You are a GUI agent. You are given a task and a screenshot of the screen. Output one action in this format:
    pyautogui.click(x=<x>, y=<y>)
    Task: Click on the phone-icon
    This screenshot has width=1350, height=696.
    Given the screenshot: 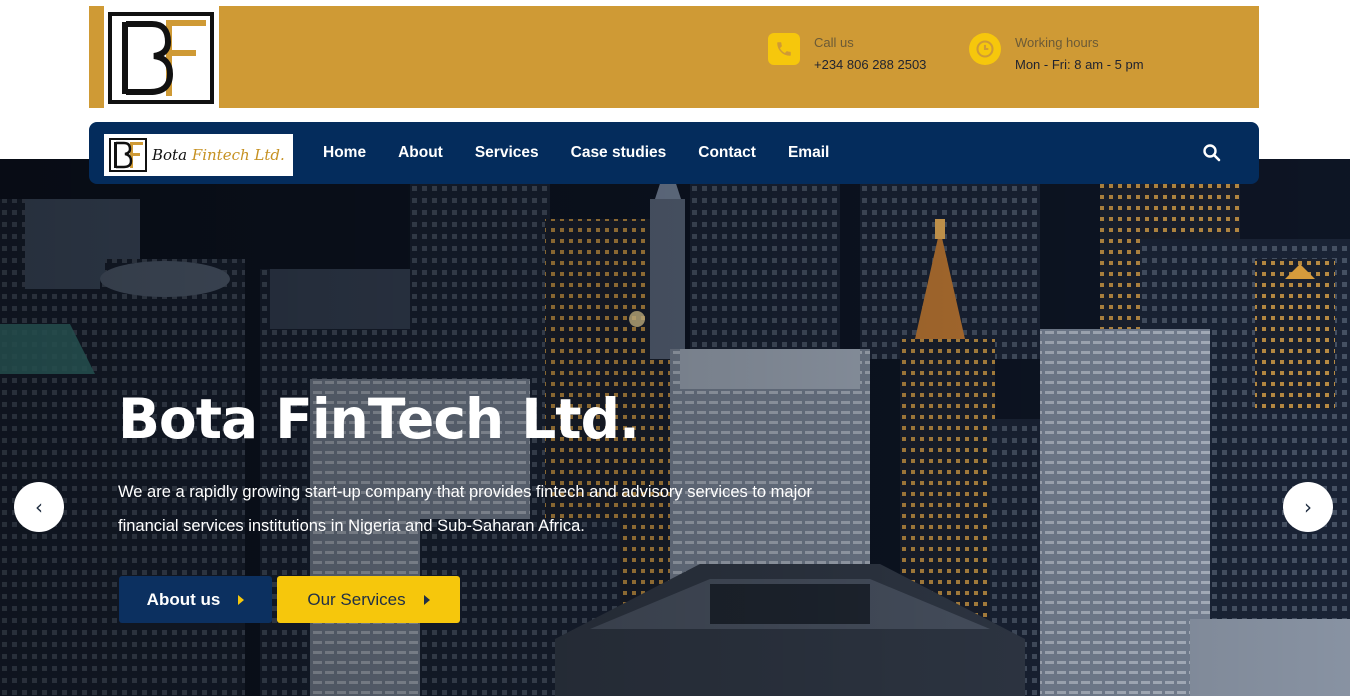 What is the action you would take?
    pyautogui.click(x=784, y=49)
    